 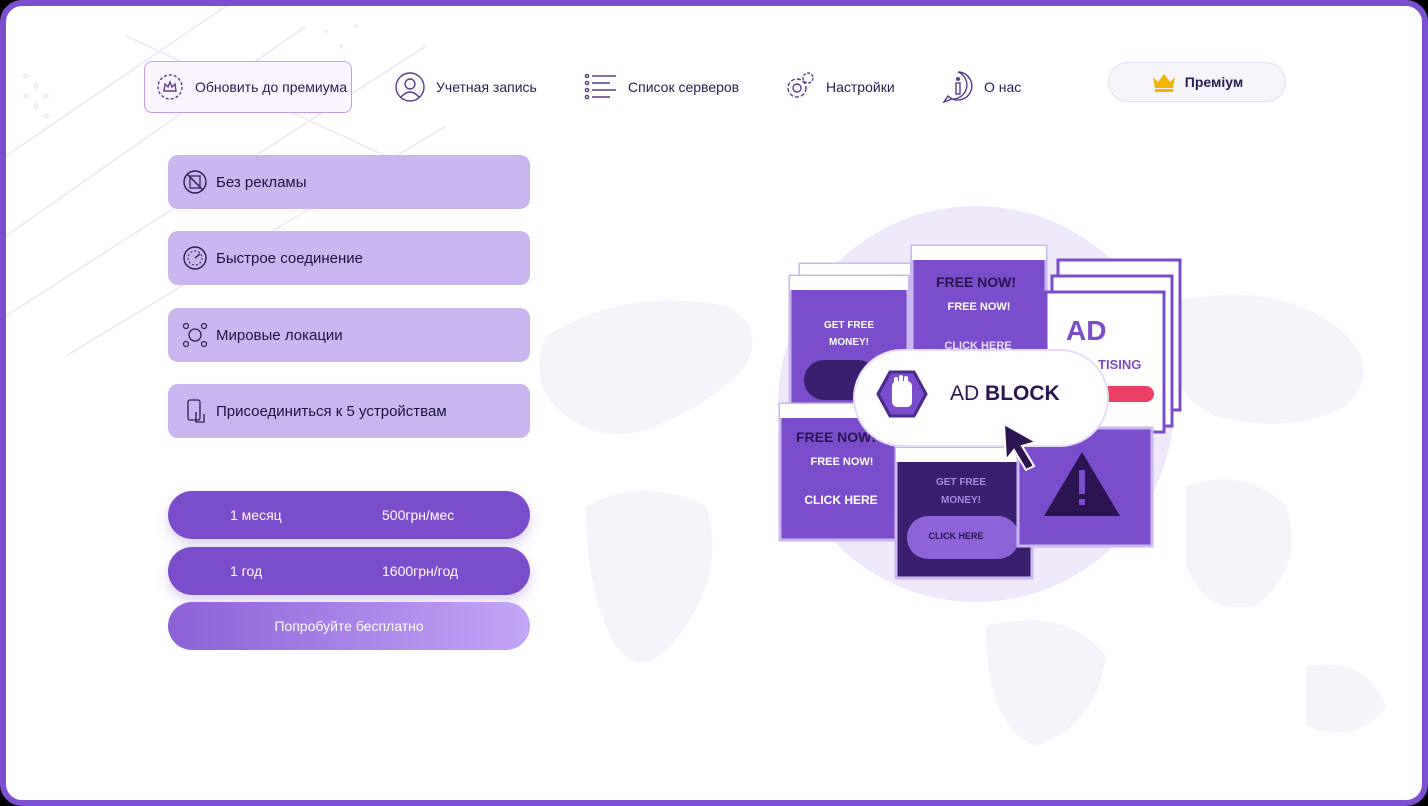 I want to click on crown-icon, so click(x=1163, y=83).